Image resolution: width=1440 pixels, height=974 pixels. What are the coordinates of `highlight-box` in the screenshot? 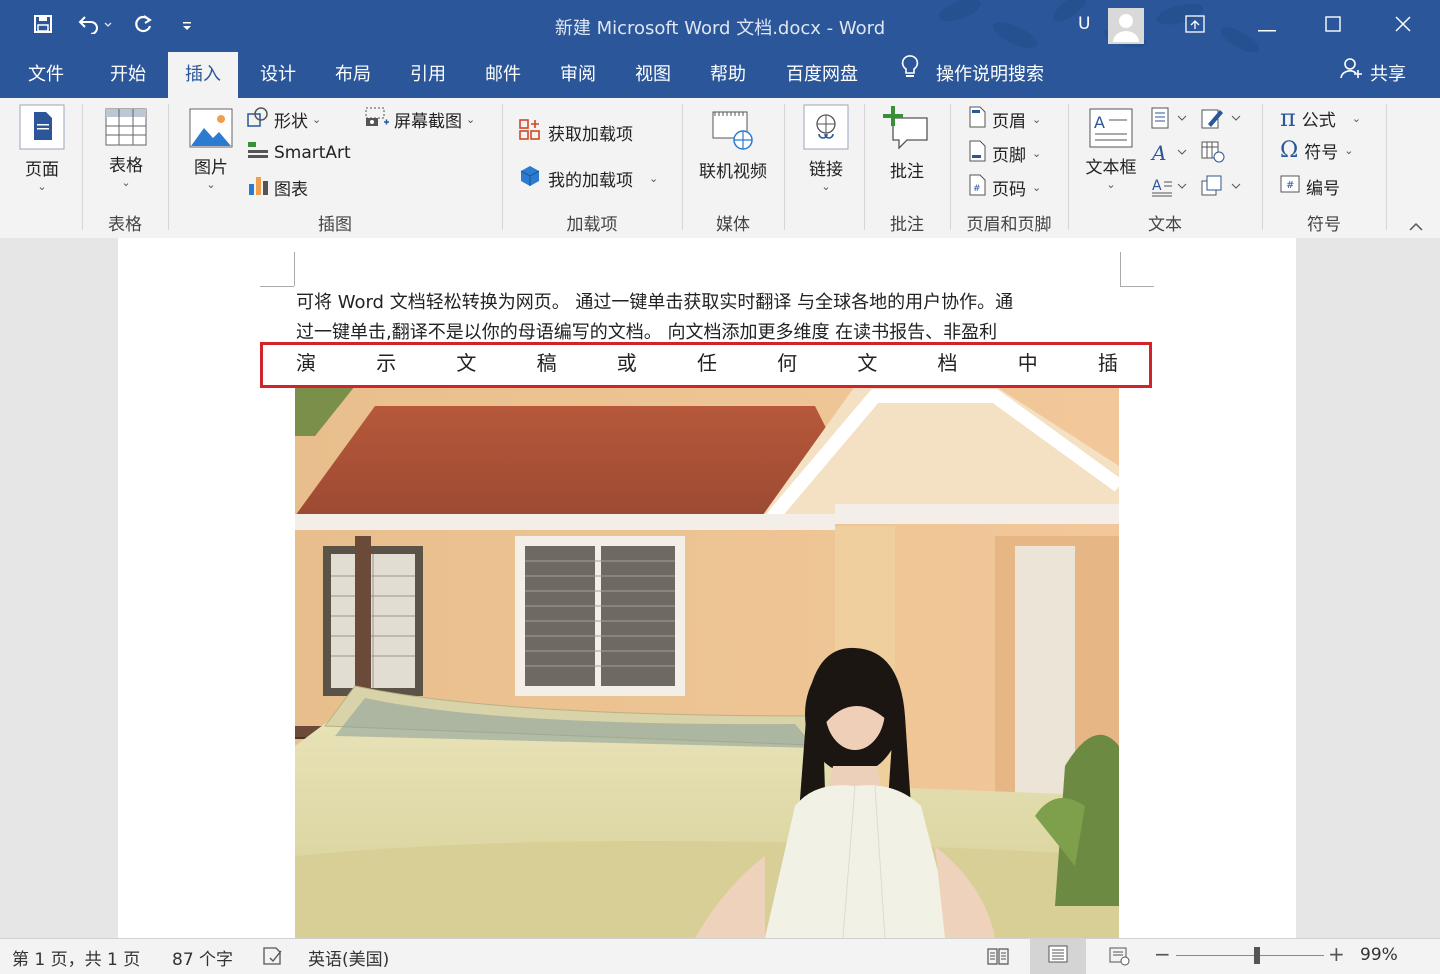 It's located at (706, 365).